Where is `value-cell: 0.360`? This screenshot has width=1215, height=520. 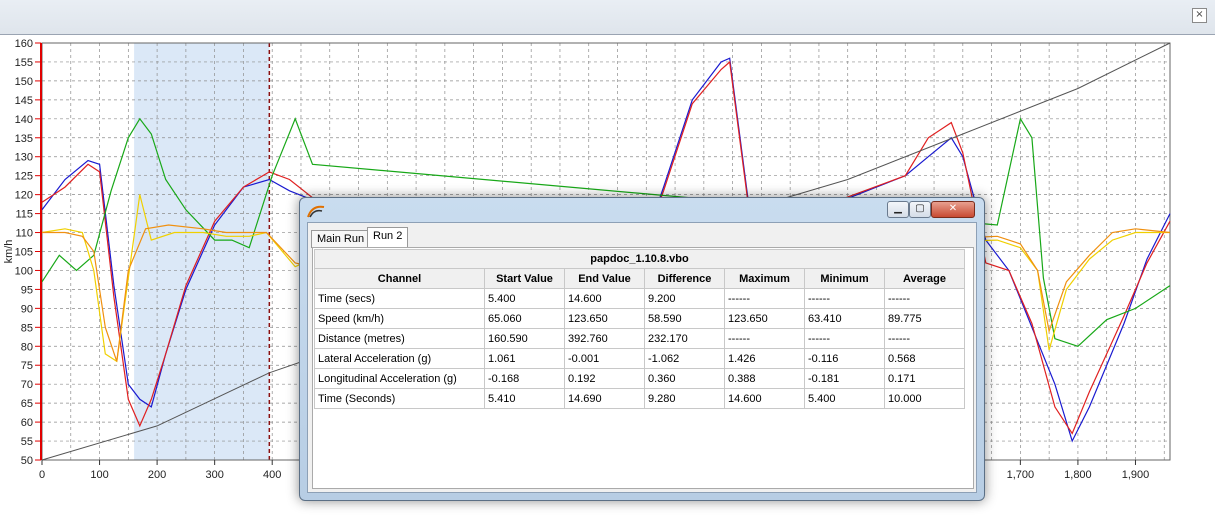 value-cell: 0.360 is located at coordinates (684, 378).